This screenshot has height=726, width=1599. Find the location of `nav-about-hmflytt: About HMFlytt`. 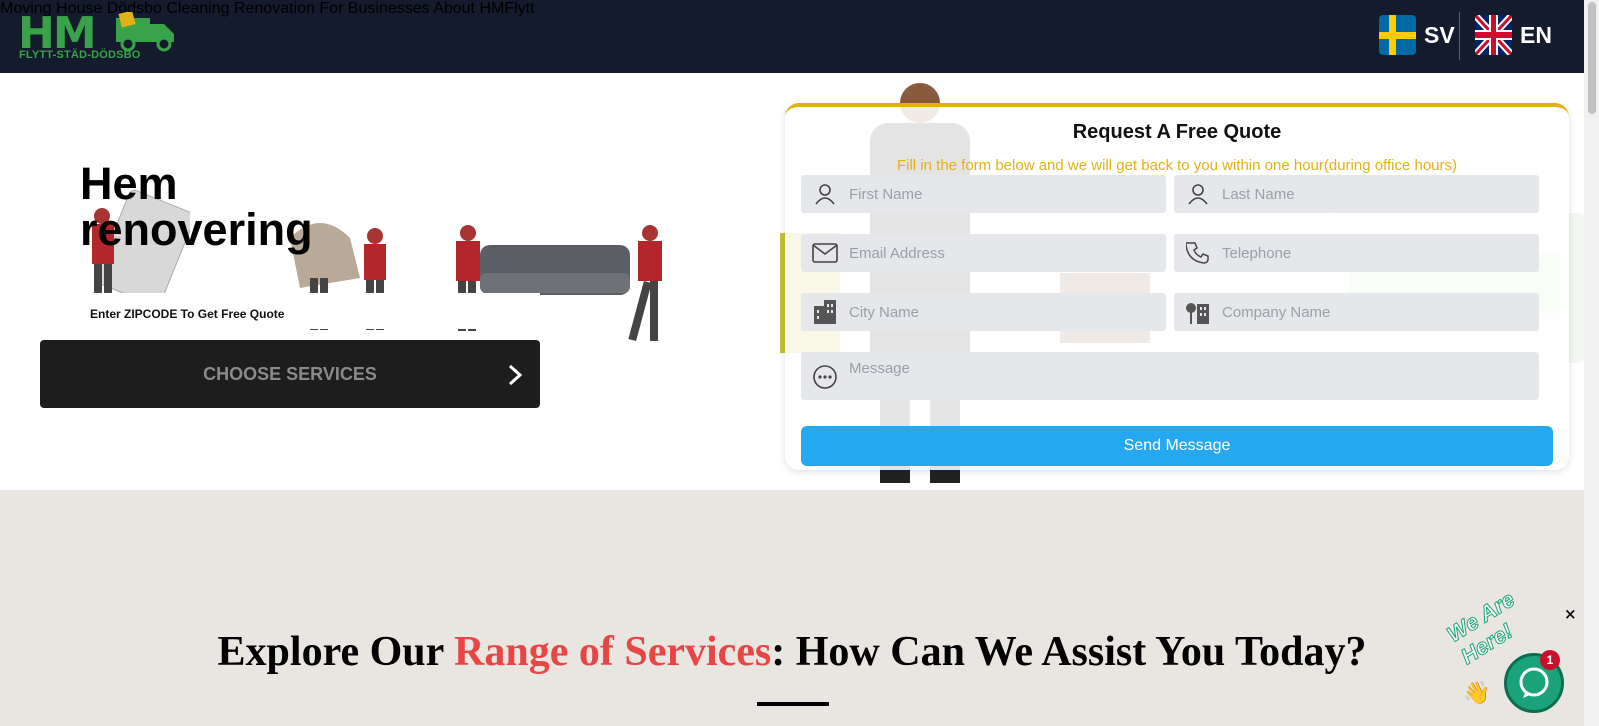

nav-about-hmflytt: About HMFlytt is located at coordinates (483, 8).